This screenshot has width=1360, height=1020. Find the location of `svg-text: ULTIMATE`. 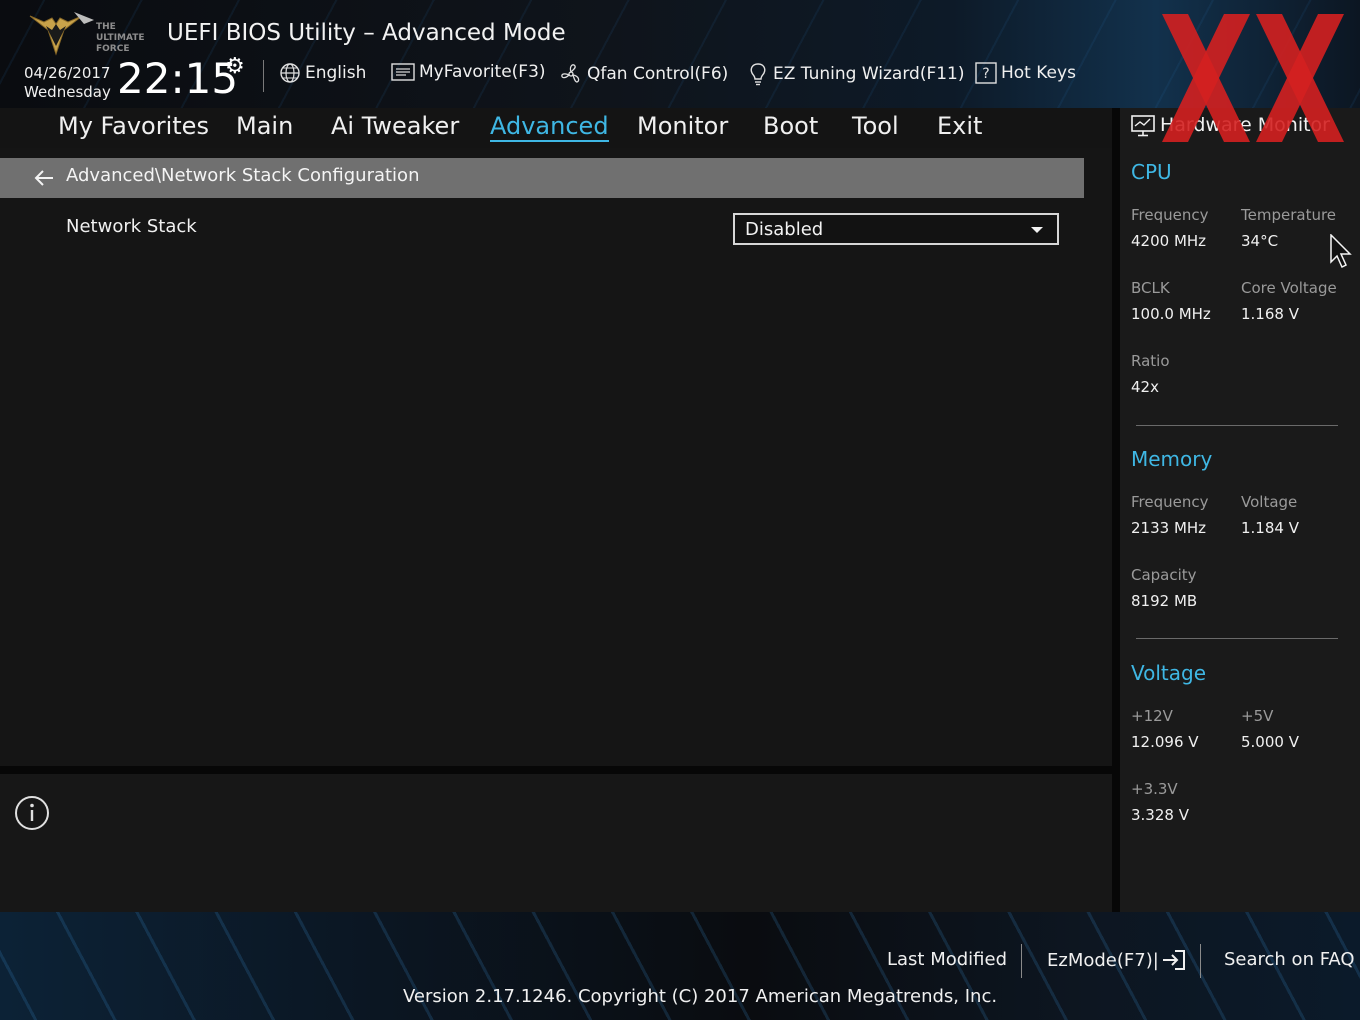

svg-text: ULTIMATE is located at coordinates (120, 38).